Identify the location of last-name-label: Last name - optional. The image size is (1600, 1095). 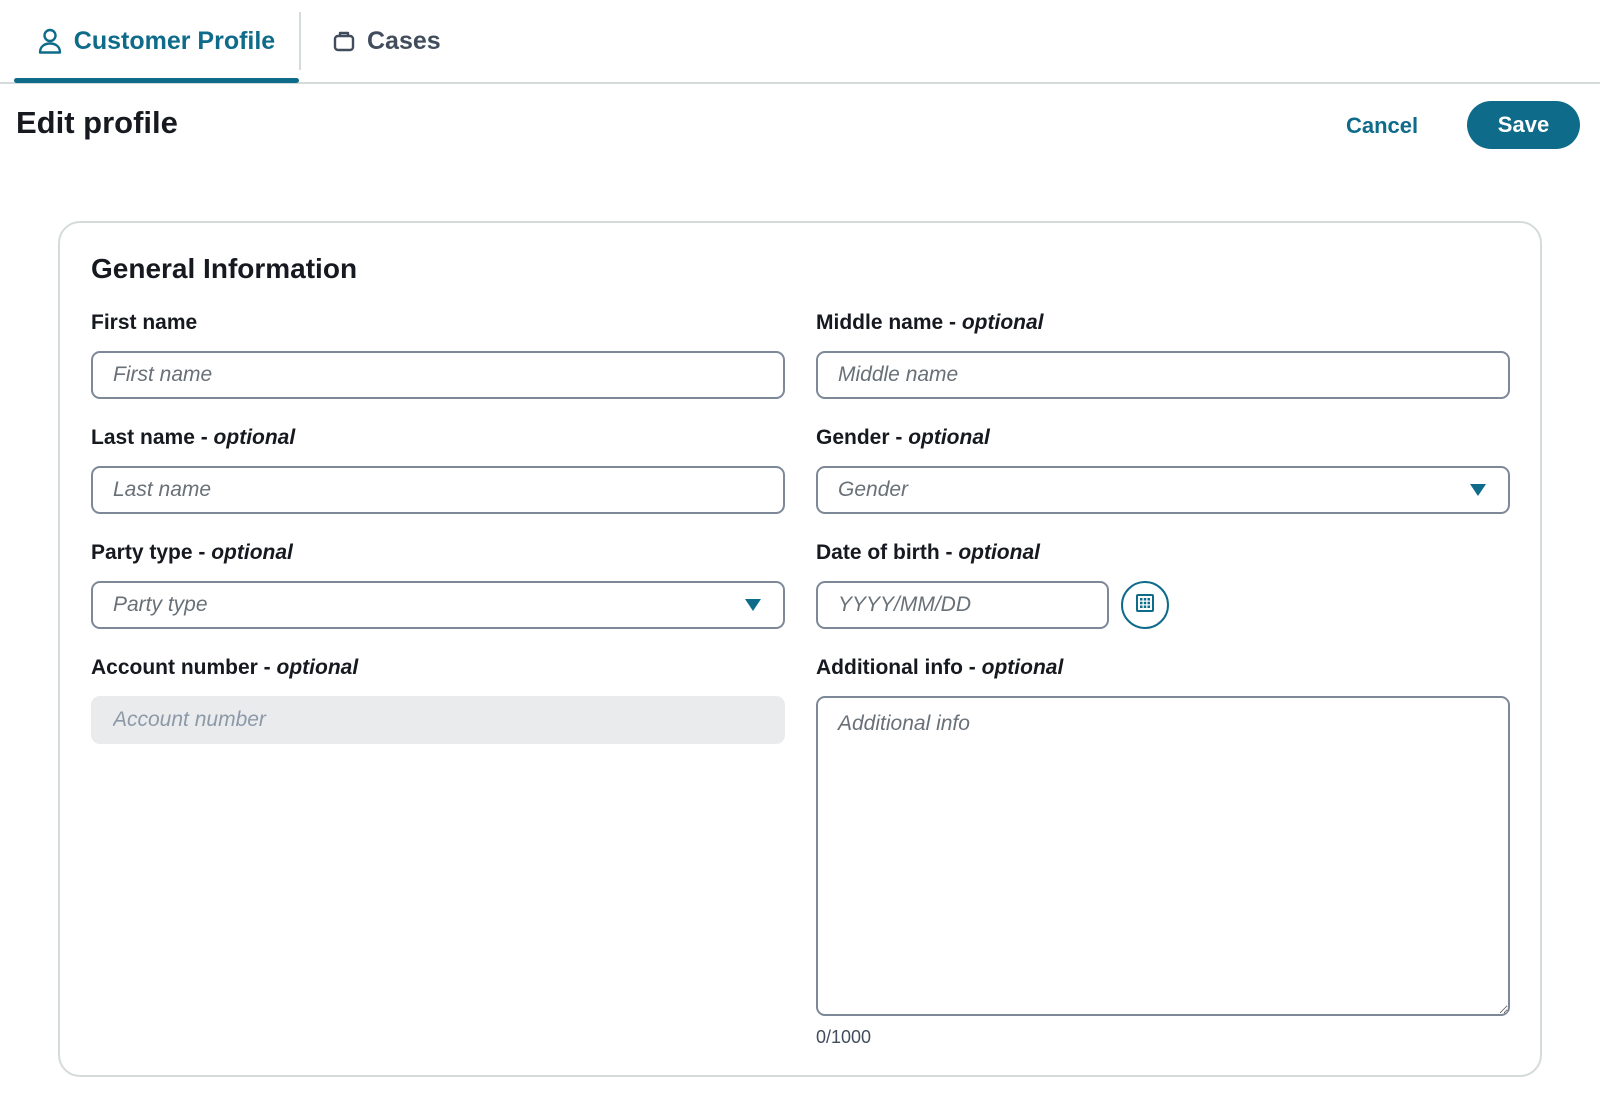
(193, 438).